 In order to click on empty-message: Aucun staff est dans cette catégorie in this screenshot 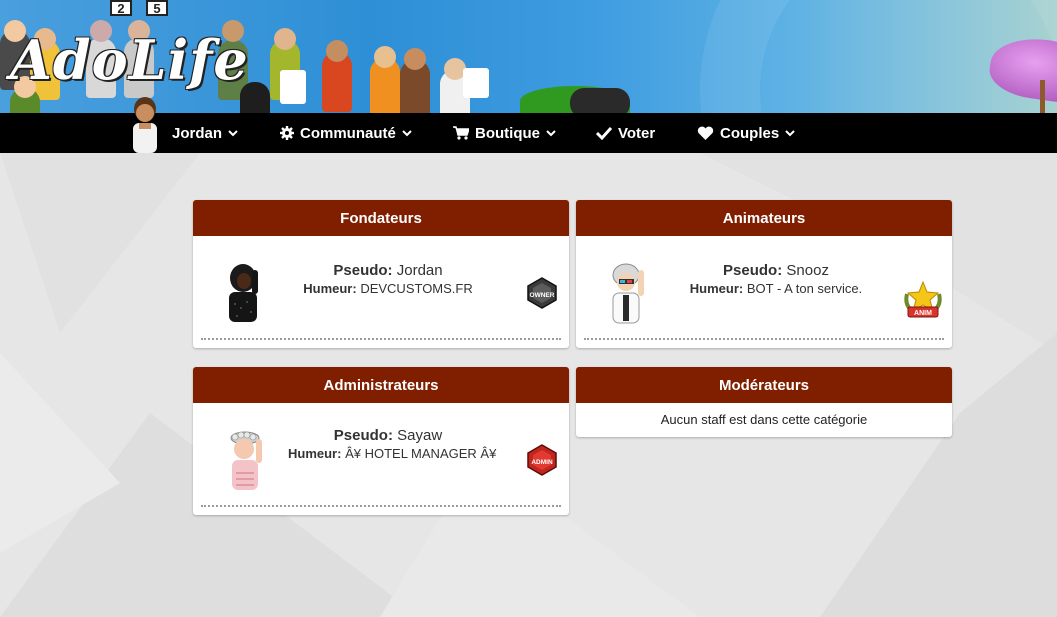, I will do `click(764, 419)`.